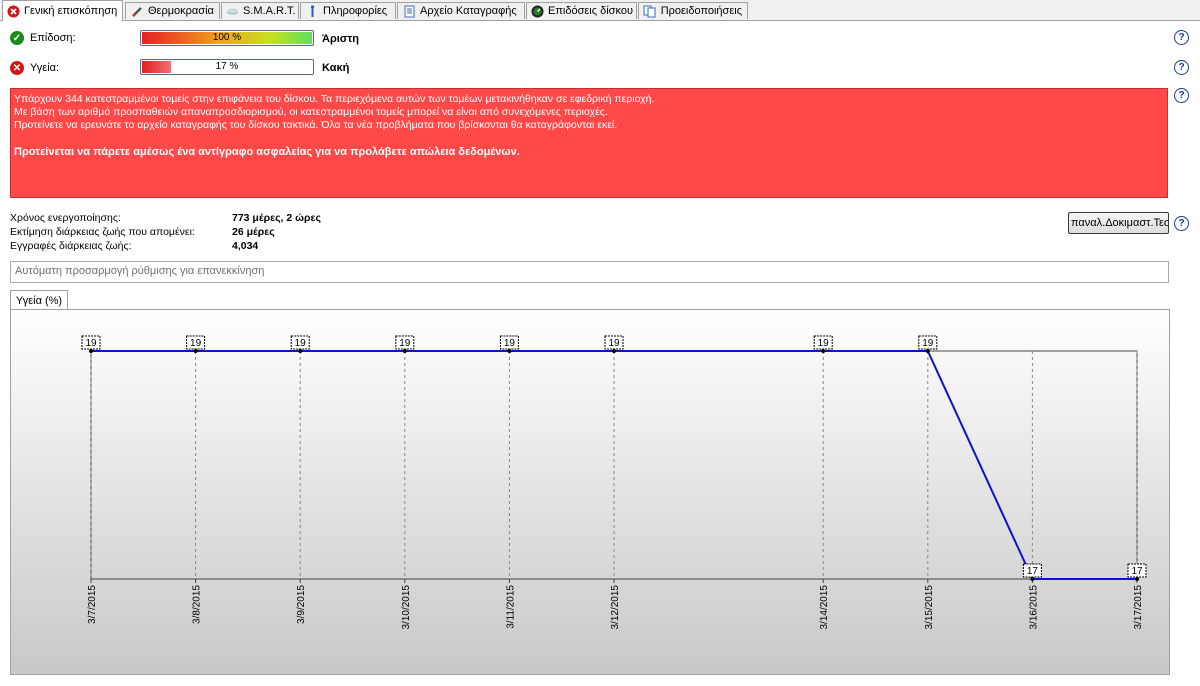  I want to click on tab-overview: Γενική επισκόπηση, so click(62, 10).